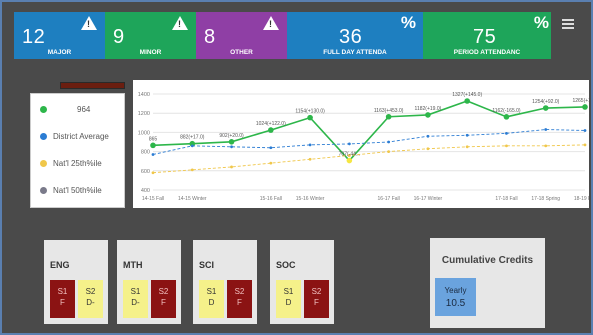  I want to click on x-tick-label: 15-16 Fall, so click(271, 199).